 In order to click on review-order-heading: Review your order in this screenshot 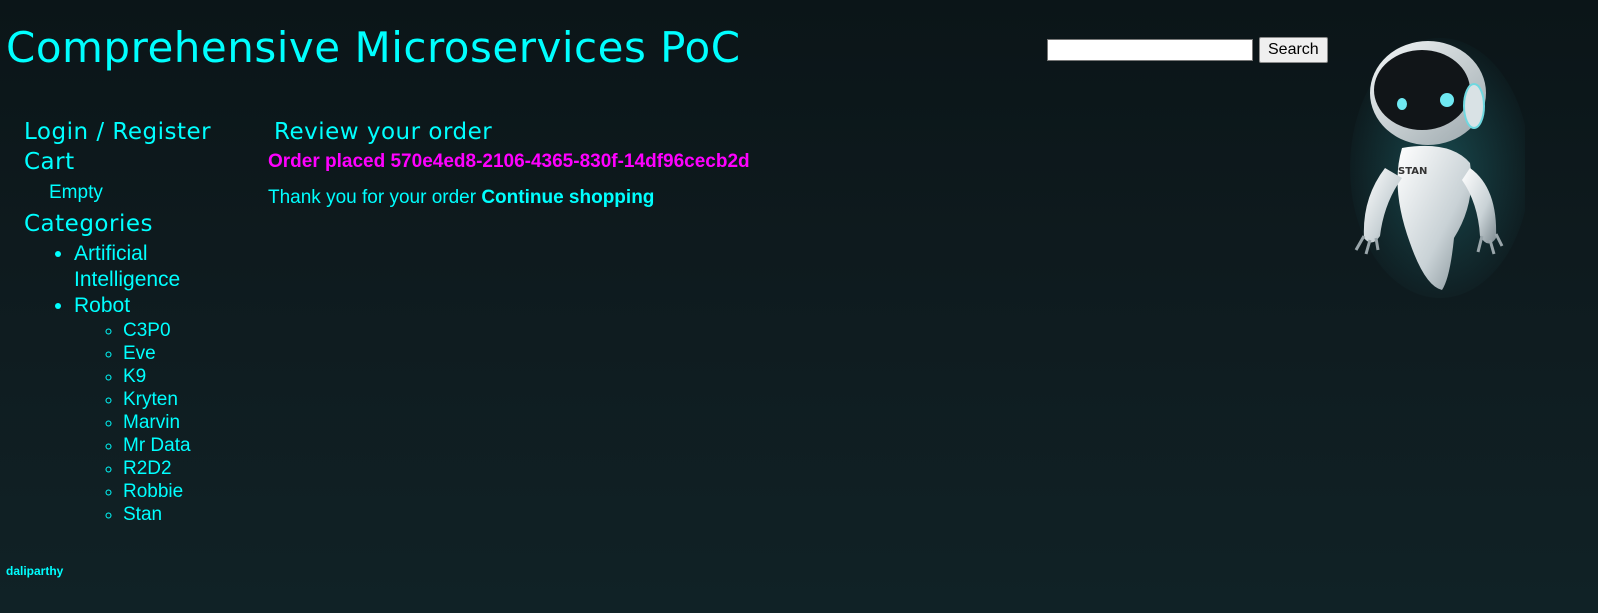, I will do `click(383, 132)`.